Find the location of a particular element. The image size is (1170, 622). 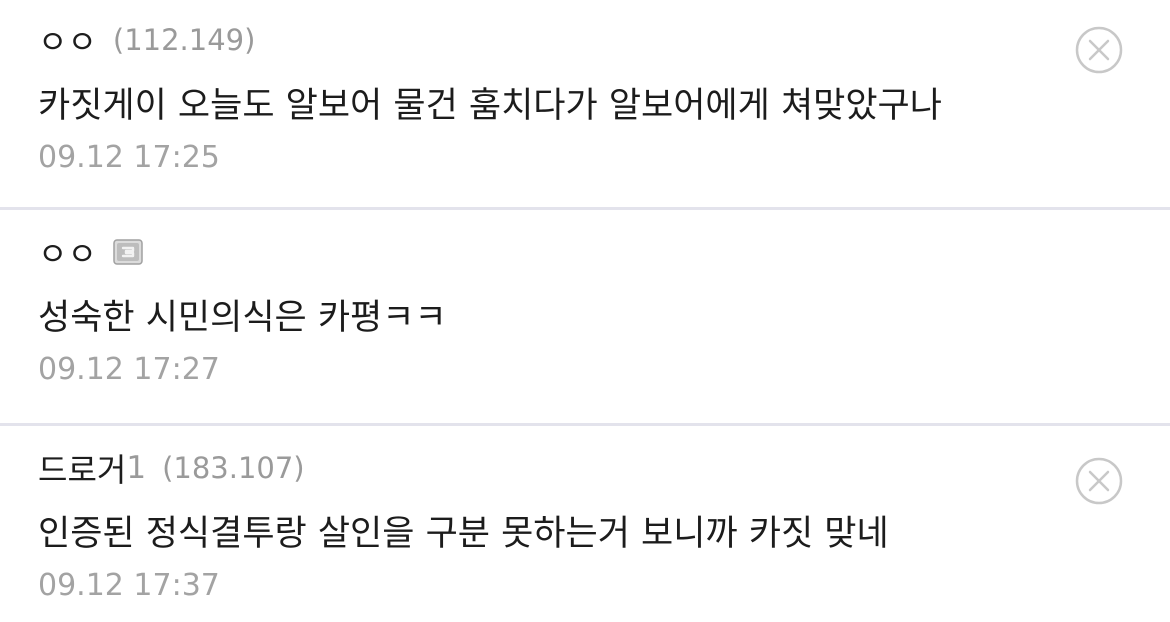

comment-ip: (112.149) is located at coordinates (184, 40).